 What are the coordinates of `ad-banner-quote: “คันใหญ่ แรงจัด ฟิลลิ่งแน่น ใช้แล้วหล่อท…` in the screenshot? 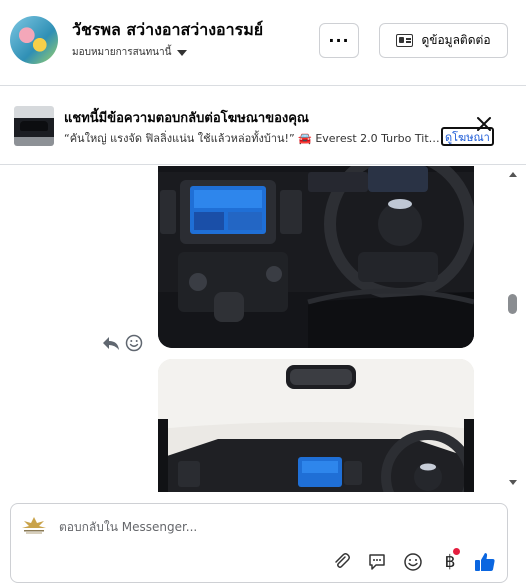 It's located at (252, 138).